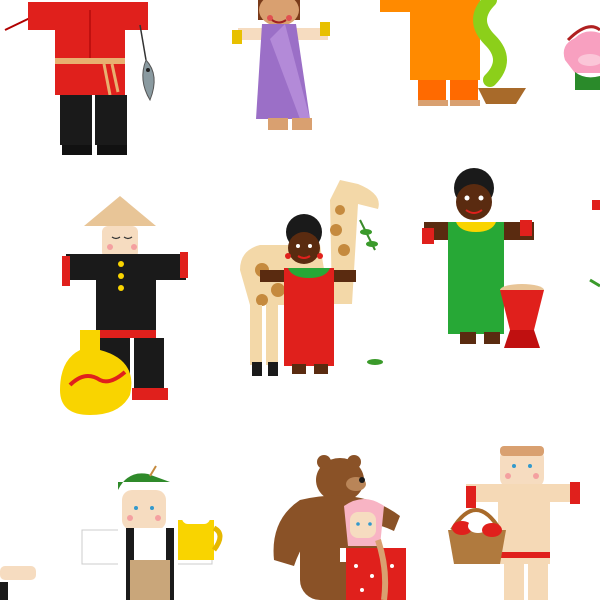  What do you see at coordinates (453, 53) in the screenshot?
I see `snake-charmer-figure` at bounding box center [453, 53].